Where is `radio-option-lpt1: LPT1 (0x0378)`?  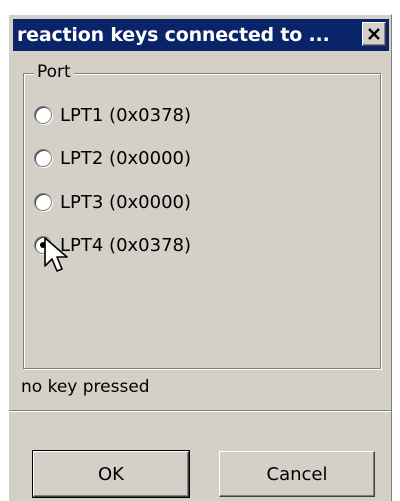 radio-option-lpt1: LPT1 (0x0378) is located at coordinates (112, 115).